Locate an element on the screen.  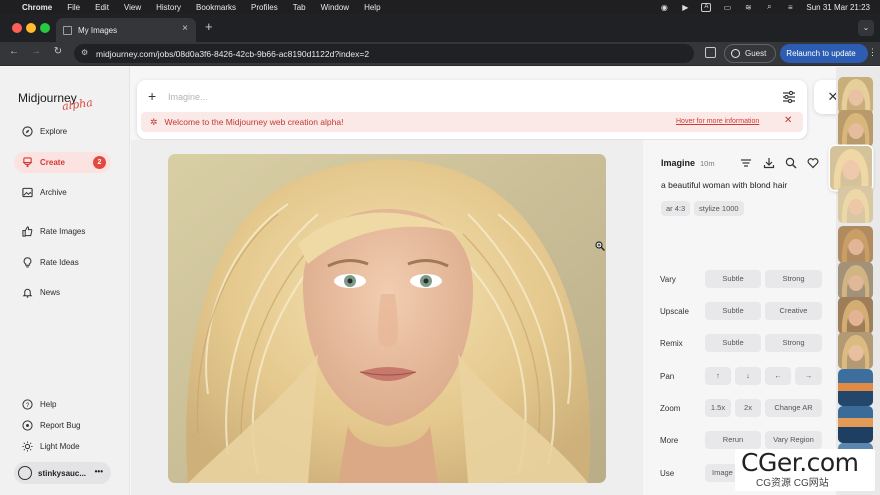
create-count-badge: 2 is located at coordinates (99, 162).